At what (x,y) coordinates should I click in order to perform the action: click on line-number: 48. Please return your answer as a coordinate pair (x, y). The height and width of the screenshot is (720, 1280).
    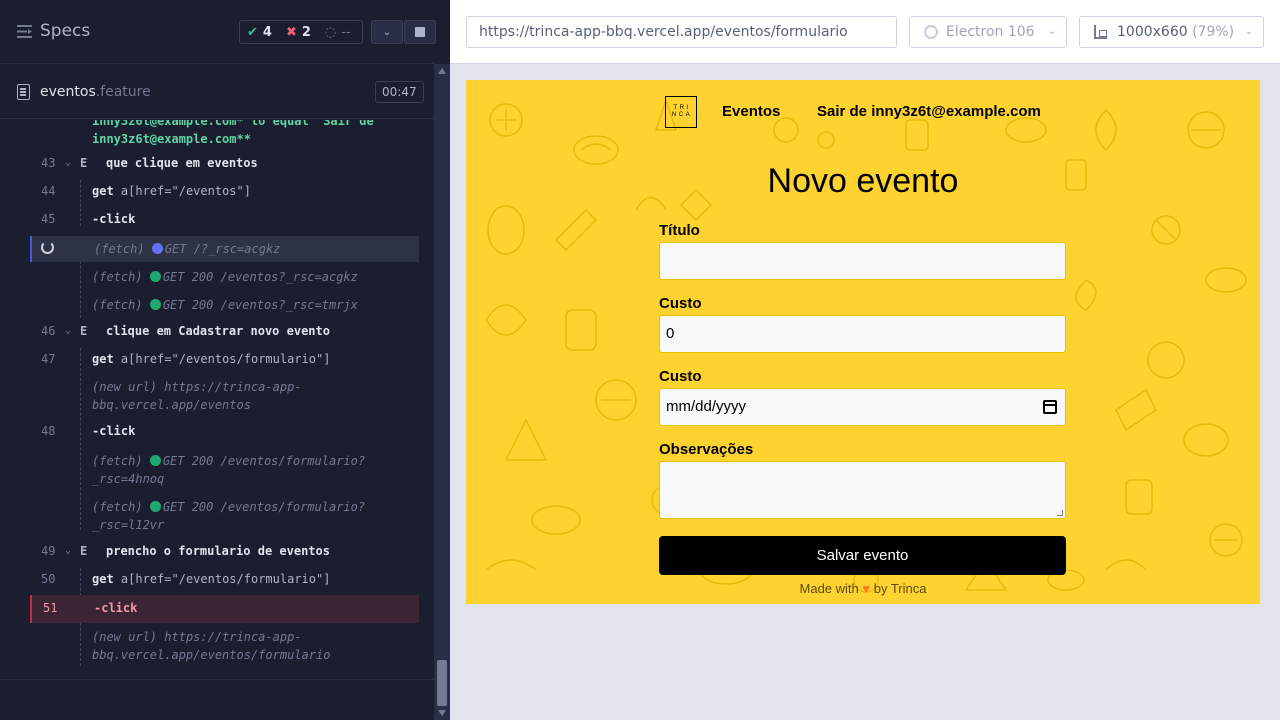
    Looking at the image, I should click on (48, 431).